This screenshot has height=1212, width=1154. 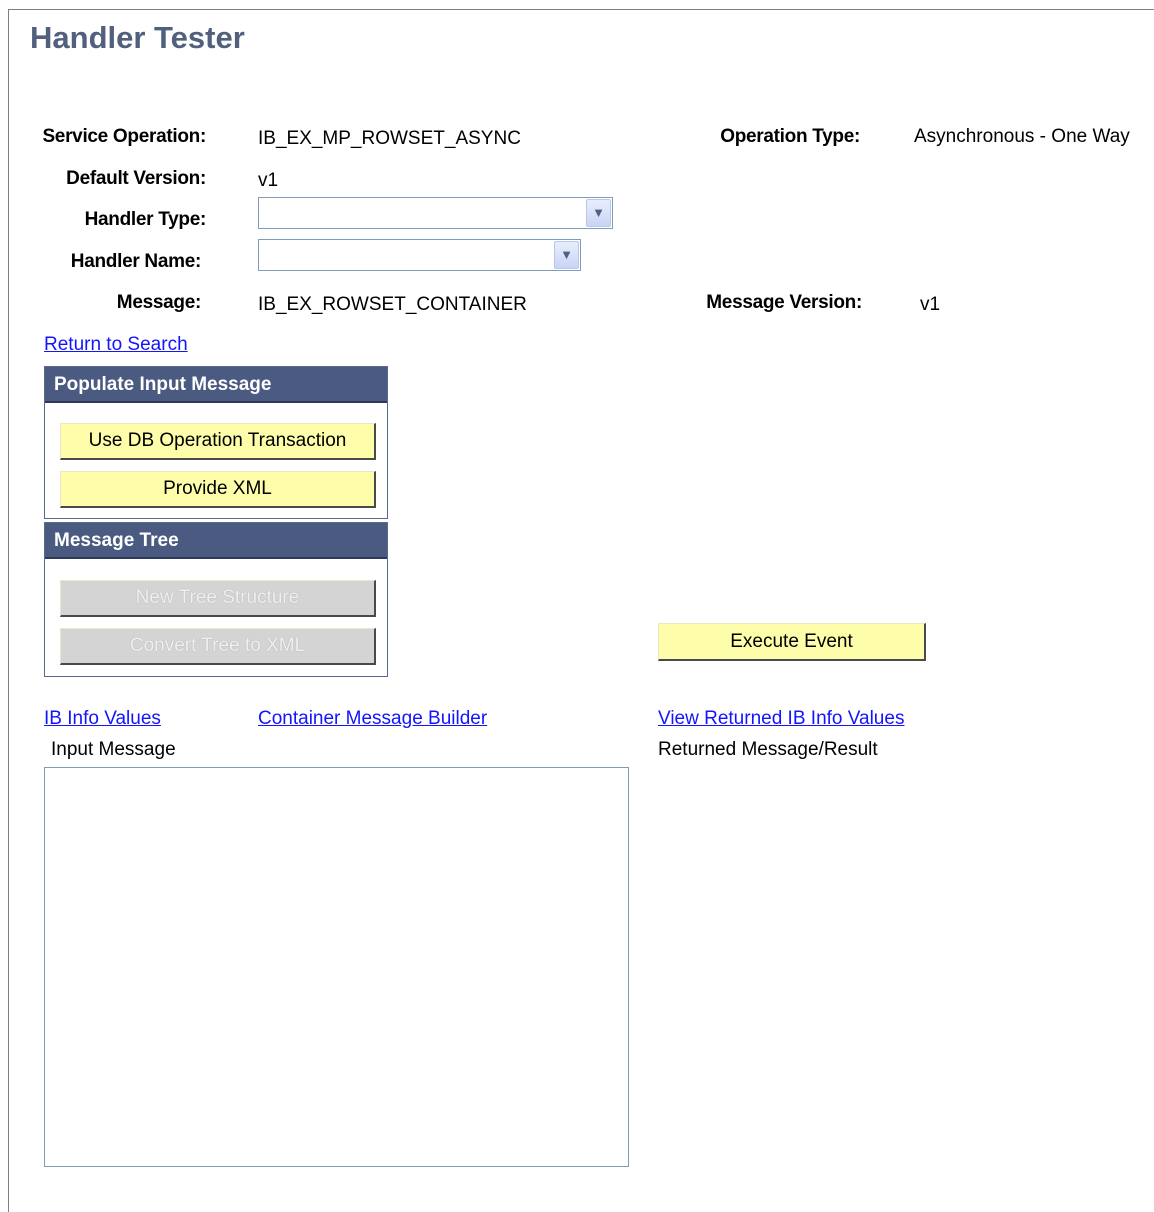 I want to click on populate-input-message-header: Populate Input Message, so click(x=216, y=385).